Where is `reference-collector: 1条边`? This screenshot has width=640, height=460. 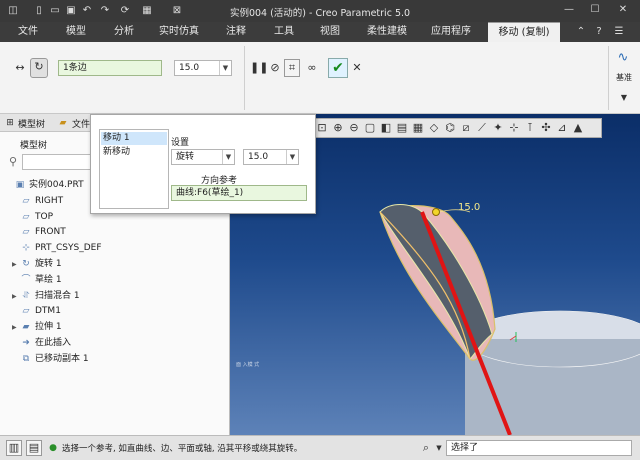
reference-collector: 1条边 is located at coordinates (110, 68).